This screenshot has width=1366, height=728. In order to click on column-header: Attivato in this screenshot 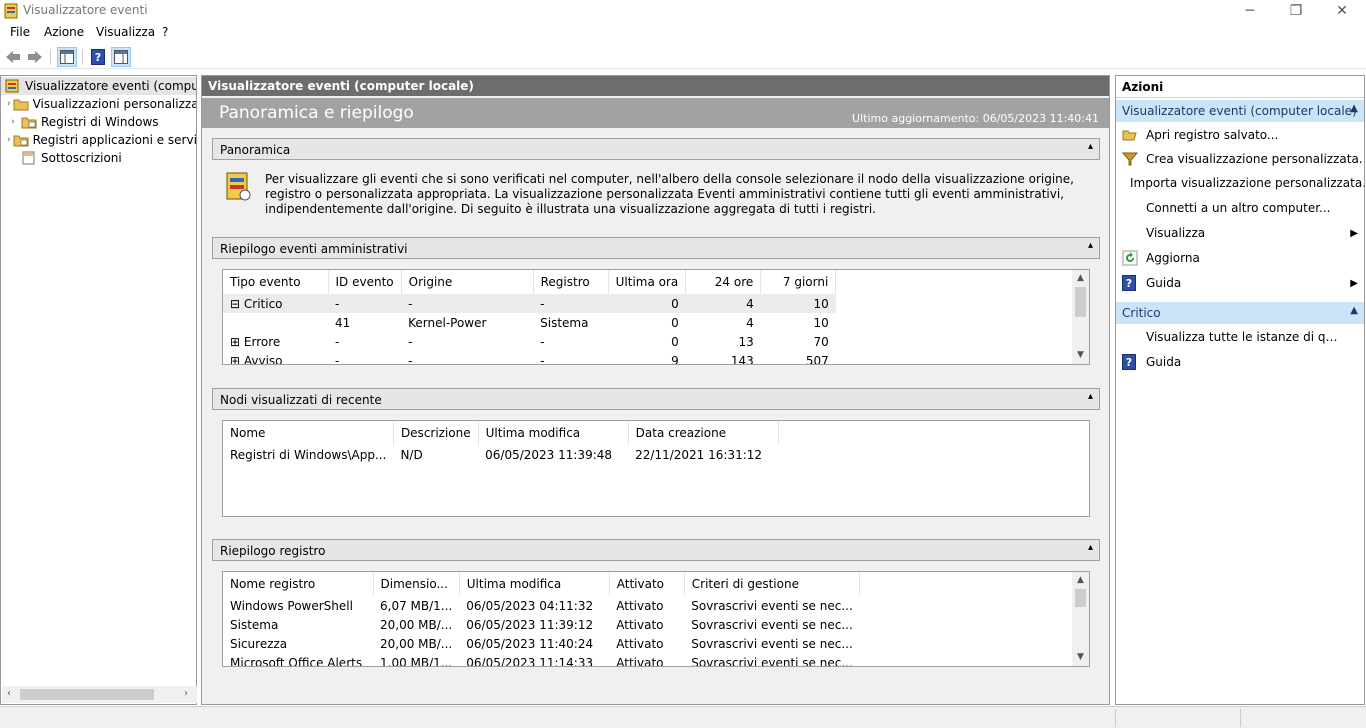, I will do `click(647, 584)`.